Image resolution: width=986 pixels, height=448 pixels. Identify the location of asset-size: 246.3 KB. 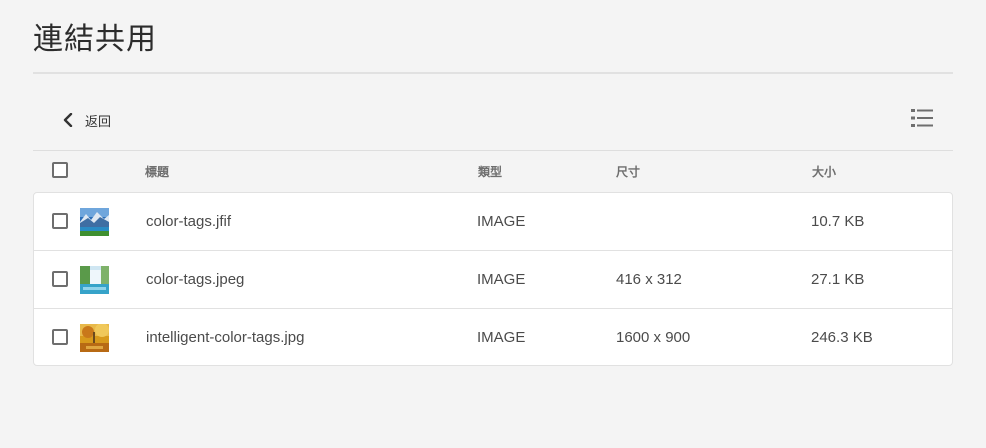
(842, 337).